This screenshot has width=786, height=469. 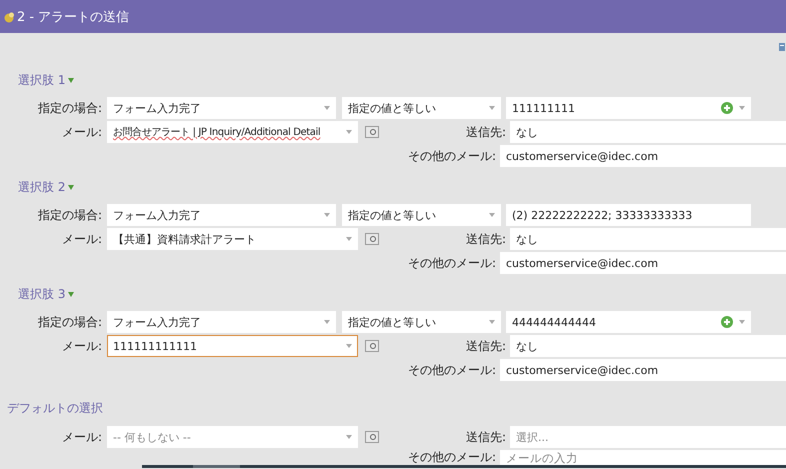 What do you see at coordinates (232, 346) in the screenshot?
I see `email-select: 111111111111` at bounding box center [232, 346].